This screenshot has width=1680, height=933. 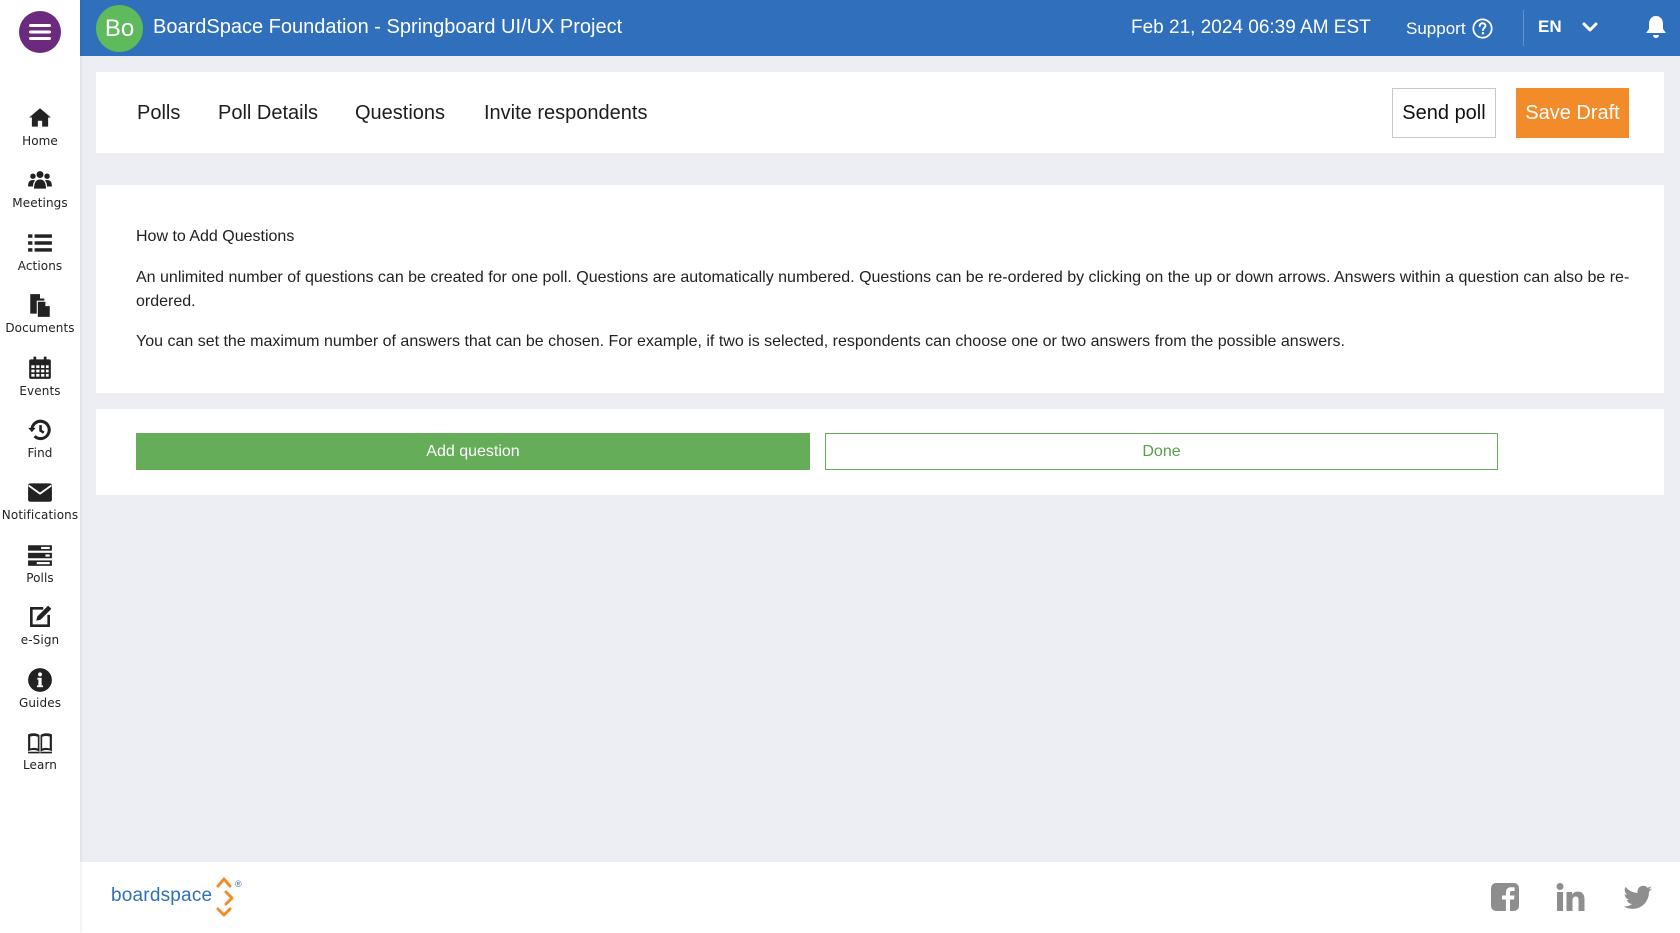 I want to click on done-button: Done, so click(x=1161, y=451).